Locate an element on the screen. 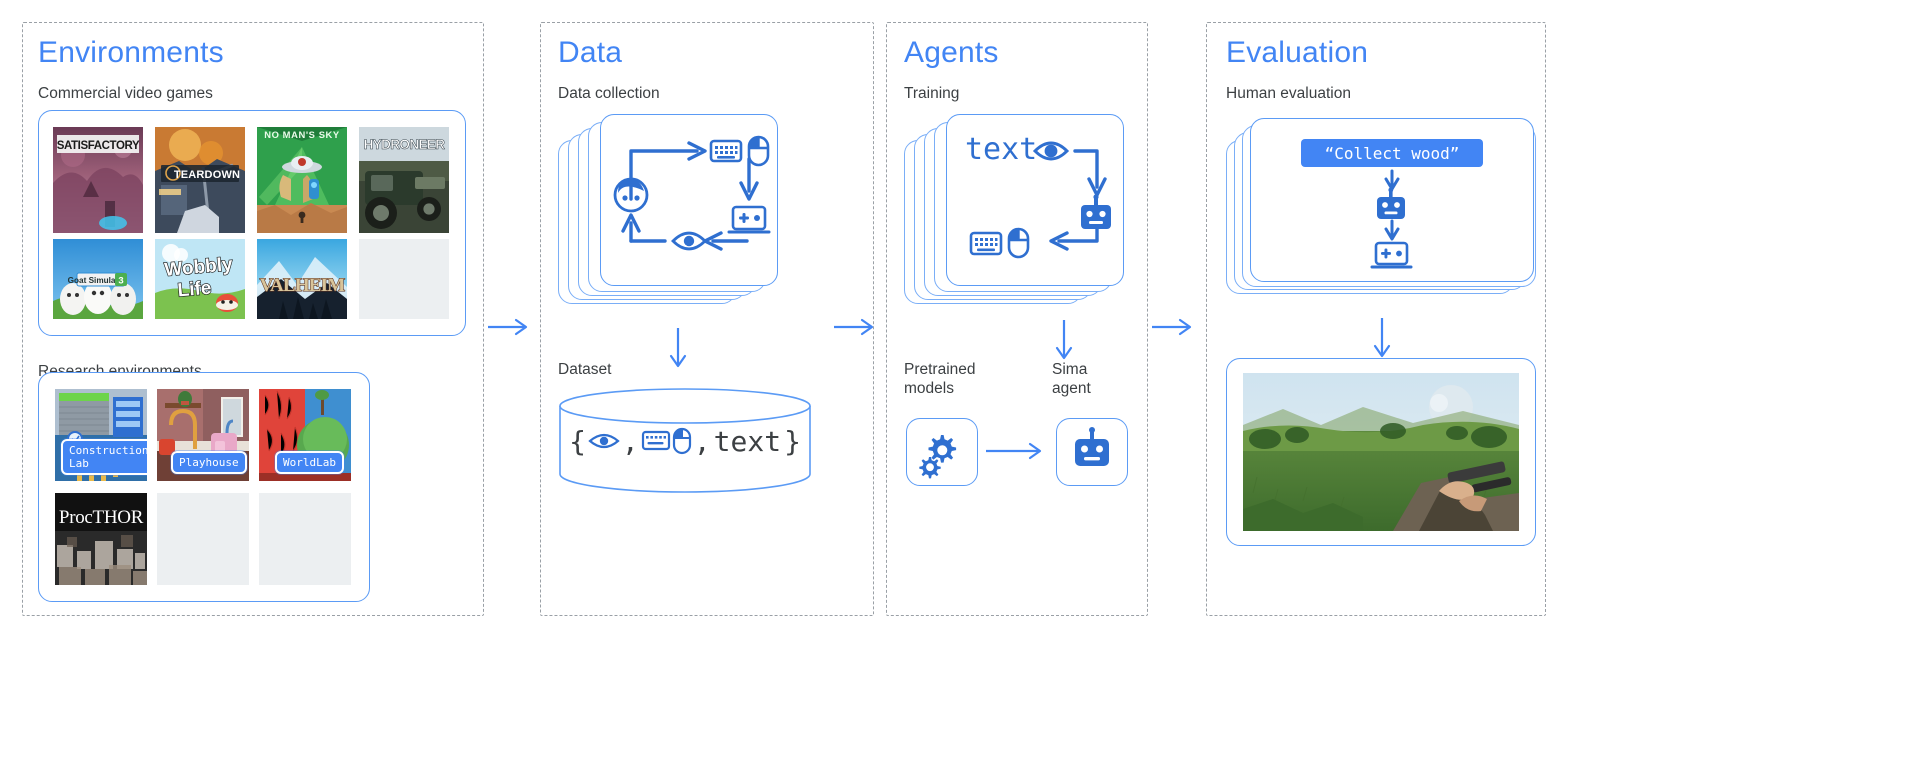 Image resolution: width=1920 pixels, height=783 pixels. page-title-data: Data is located at coordinates (590, 52).